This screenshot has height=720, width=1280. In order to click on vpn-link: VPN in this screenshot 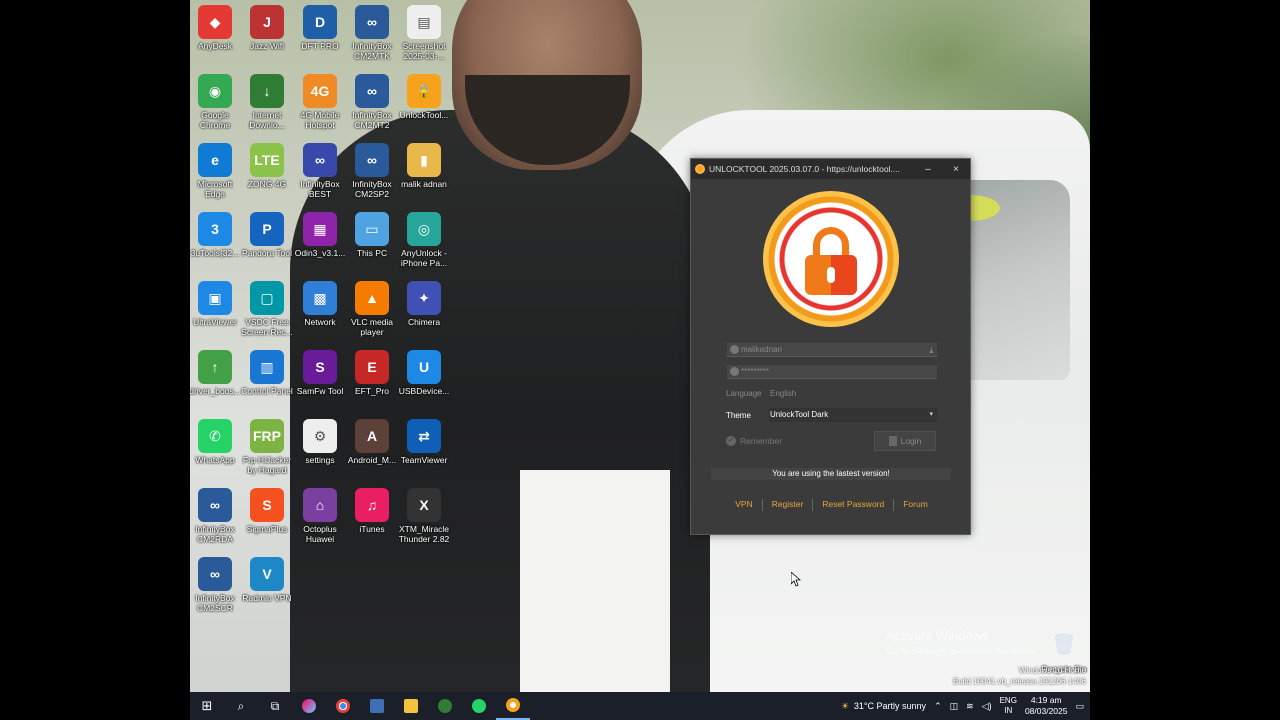, I will do `click(743, 505)`.